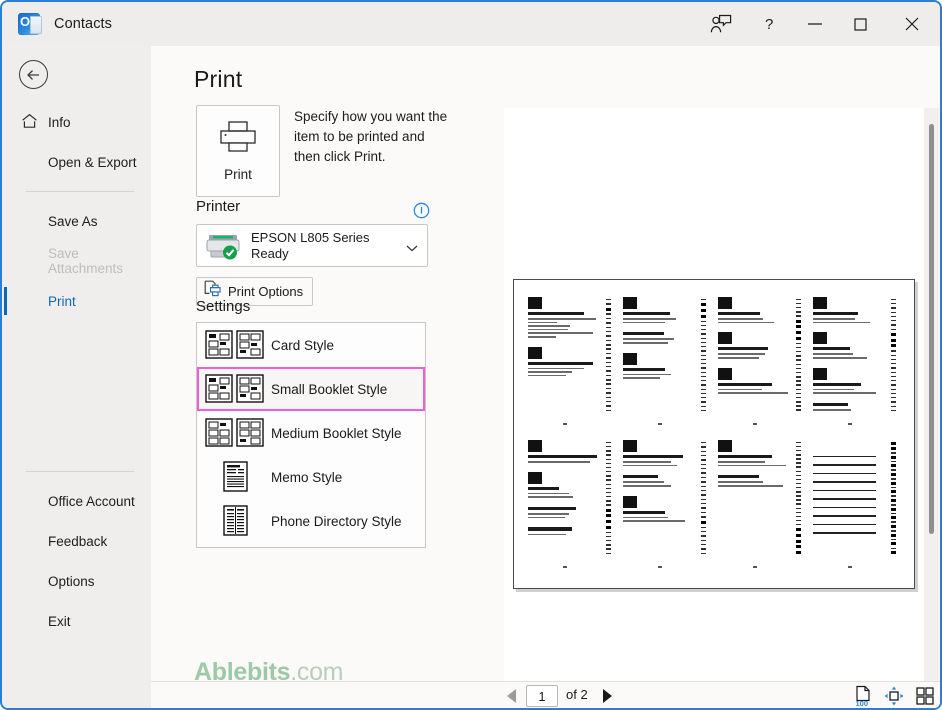  I want to click on sidebar-nav-bottom: Office Account Feedback Options Exit, so click(77, 551).